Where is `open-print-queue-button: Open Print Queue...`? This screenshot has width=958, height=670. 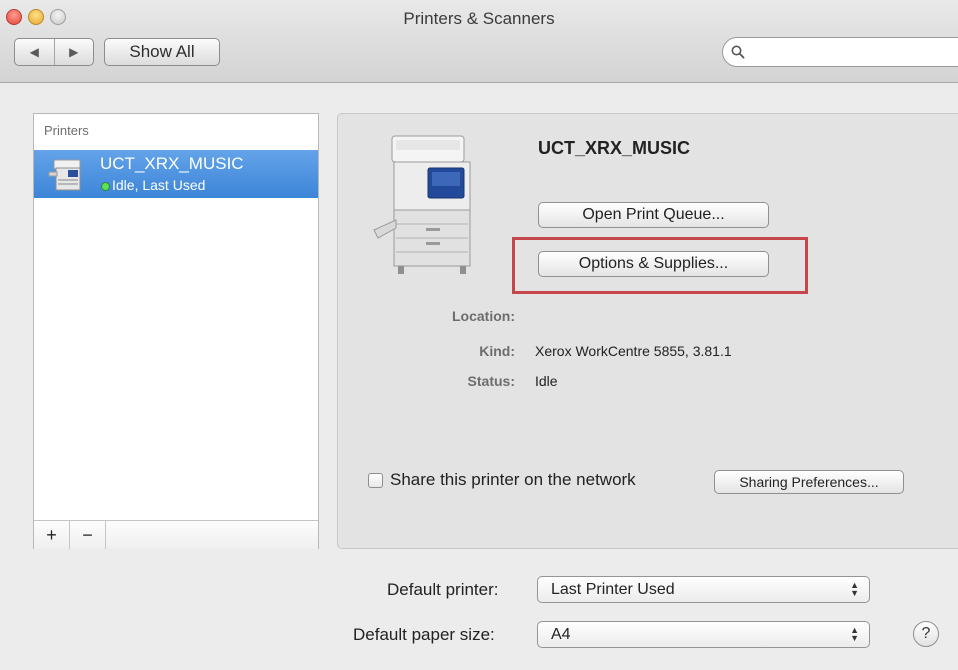
open-print-queue-button: Open Print Queue... is located at coordinates (653, 215).